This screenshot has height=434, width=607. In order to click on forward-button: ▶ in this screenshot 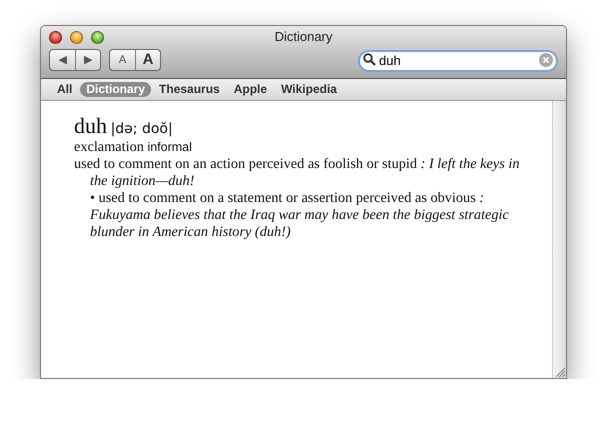, I will do `click(87, 60)`.